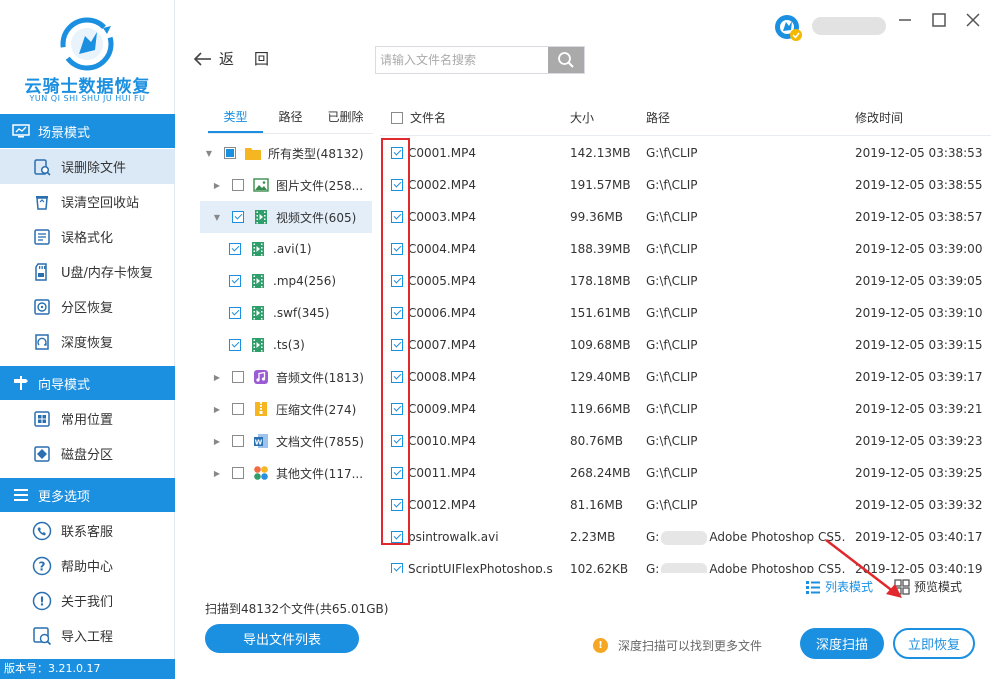 This screenshot has height=679, width=991. What do you see at coordinates (282, 638) in the screenshot?
I see `export-file-list-button: 导出文件列表` at bounding box center [282, 638].